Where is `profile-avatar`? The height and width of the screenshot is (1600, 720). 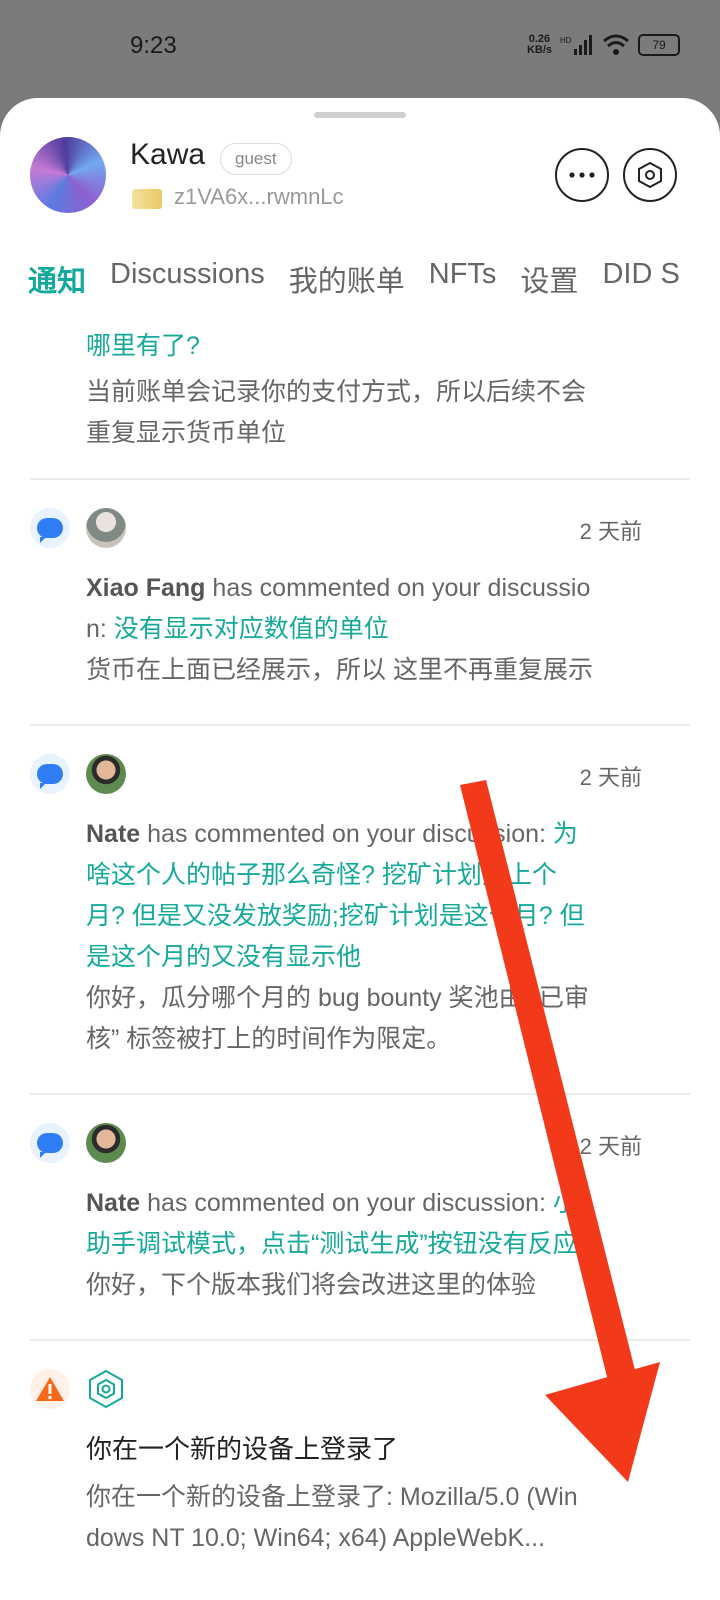 profile-avatar is located at coordinates (68, 175).